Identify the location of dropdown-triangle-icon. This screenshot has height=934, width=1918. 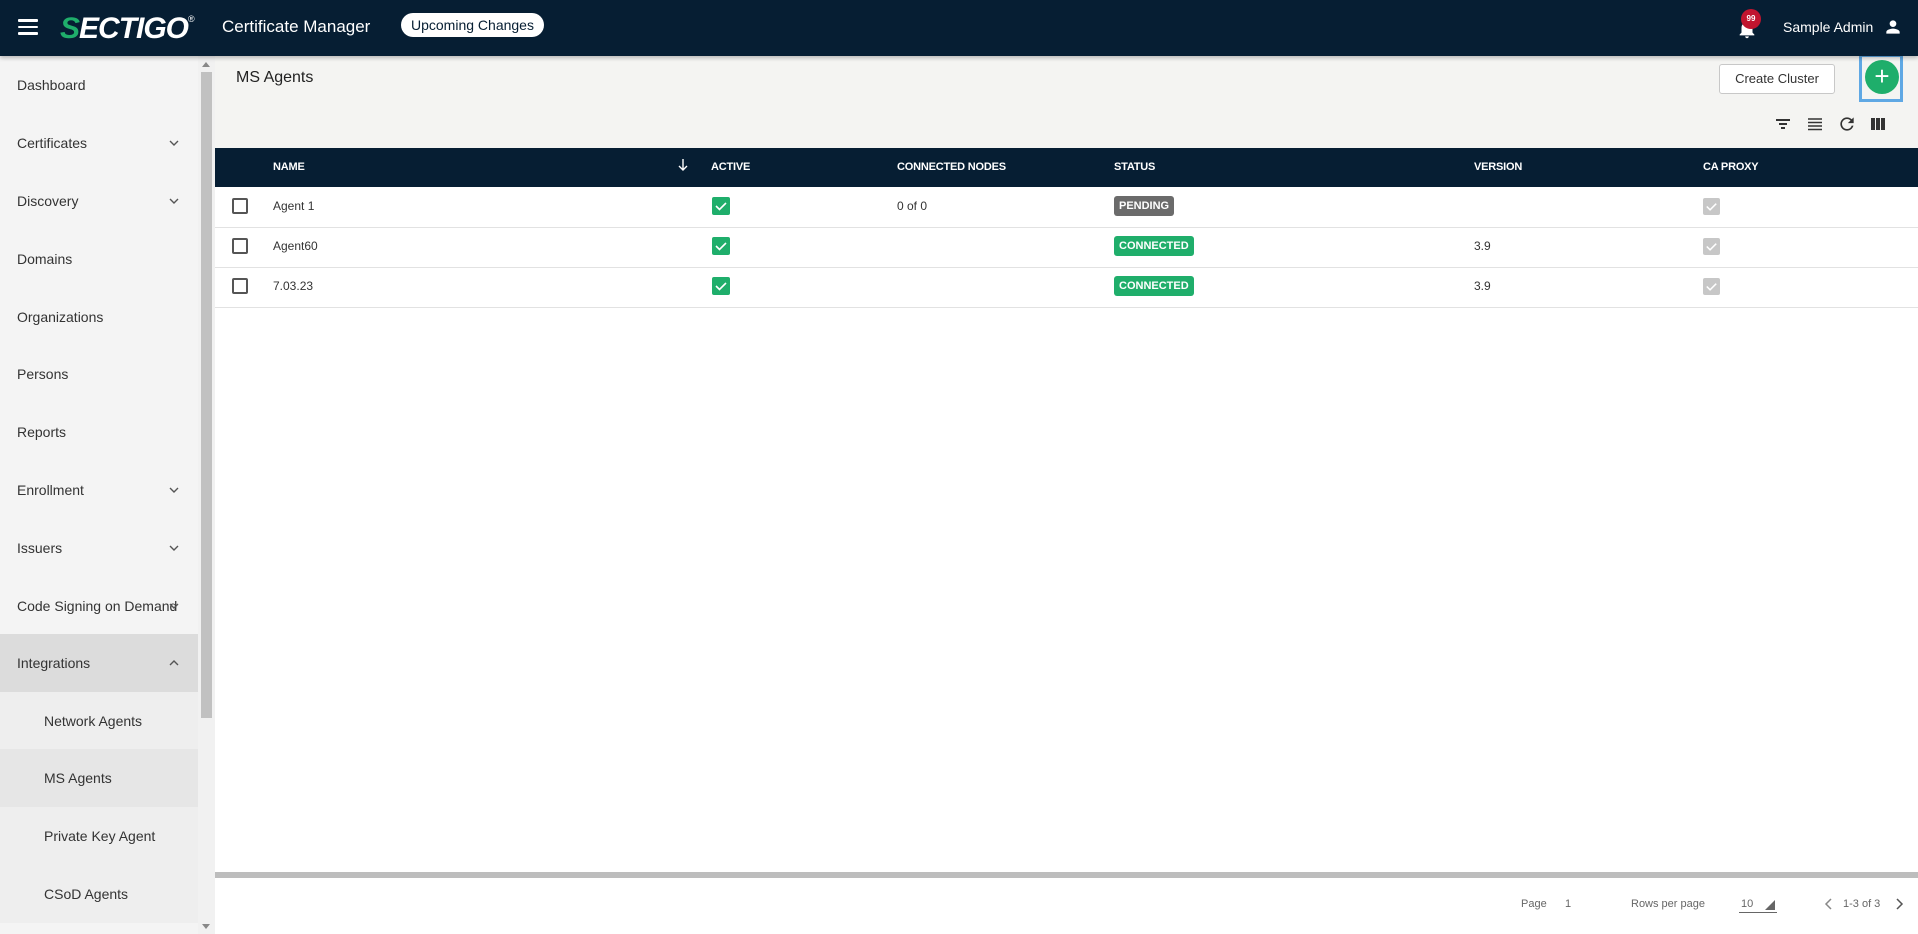
(1770, 905).